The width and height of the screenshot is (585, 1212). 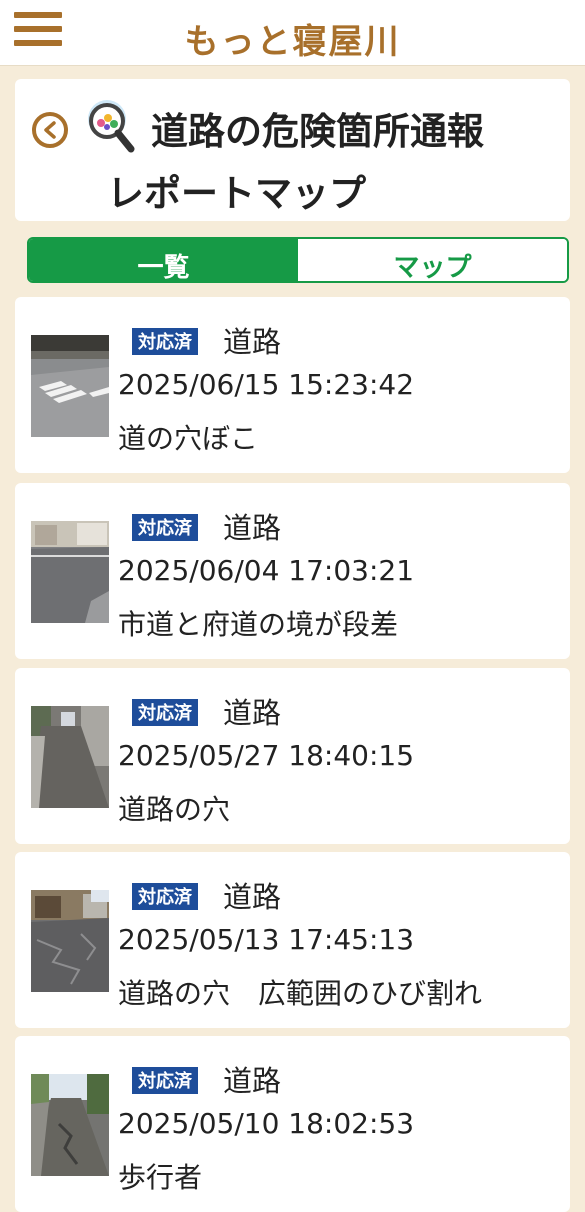 I want to click on report-datetime: 2025/06/04 17:03:21, so click(x=266, y=570).